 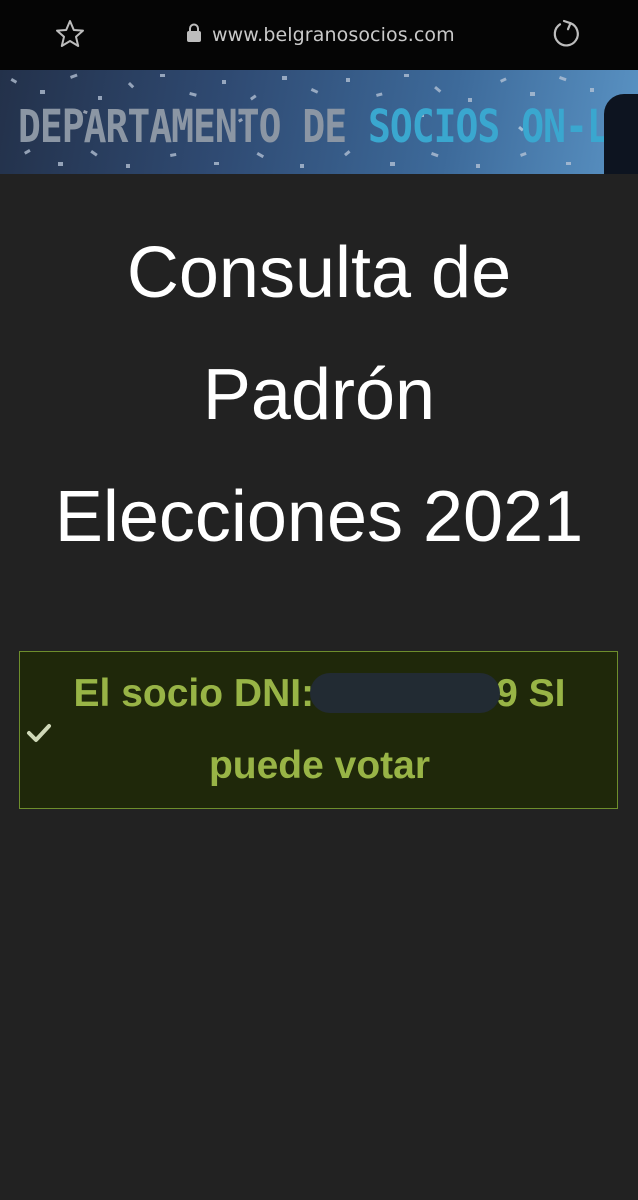 I want to click on result-dni-suffix: 9 SI, so click(x=531, y=693).